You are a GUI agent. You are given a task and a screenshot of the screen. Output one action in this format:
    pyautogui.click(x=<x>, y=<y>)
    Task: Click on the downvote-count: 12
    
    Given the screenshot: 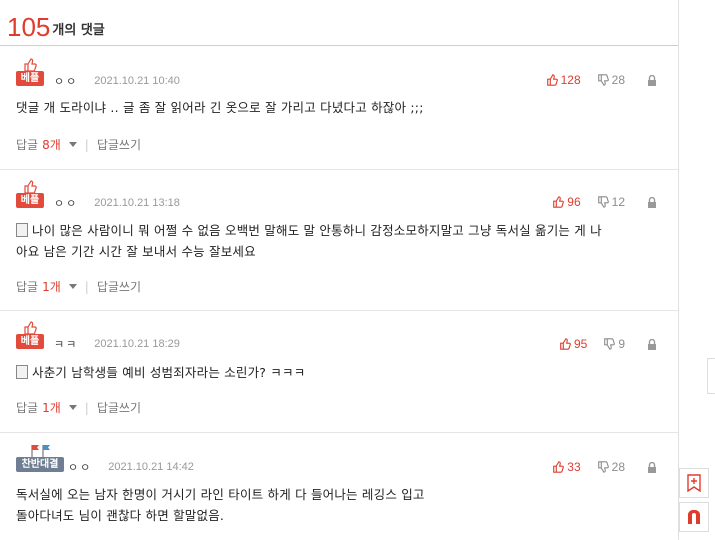 What is the action you would take?
    pyautogui.click(x=618, y=202)
    